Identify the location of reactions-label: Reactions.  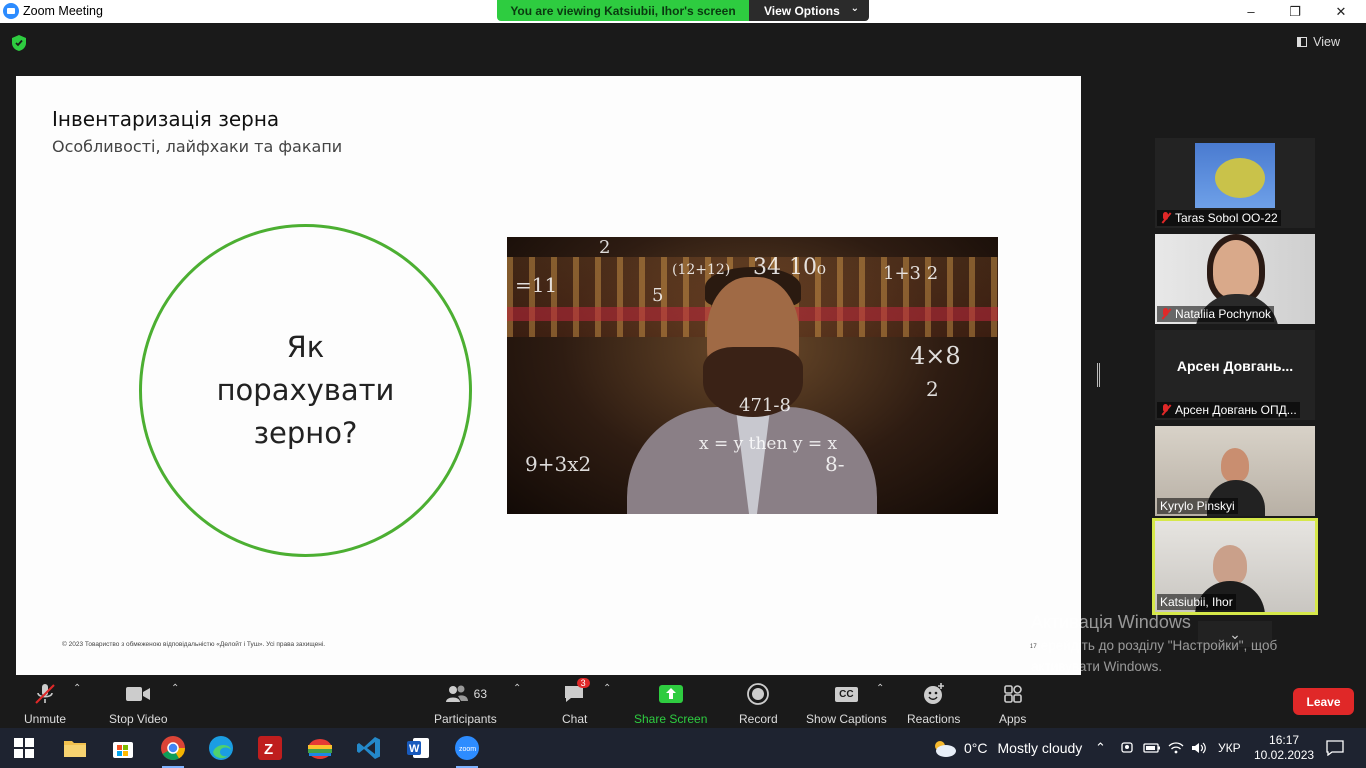
(934, 719).